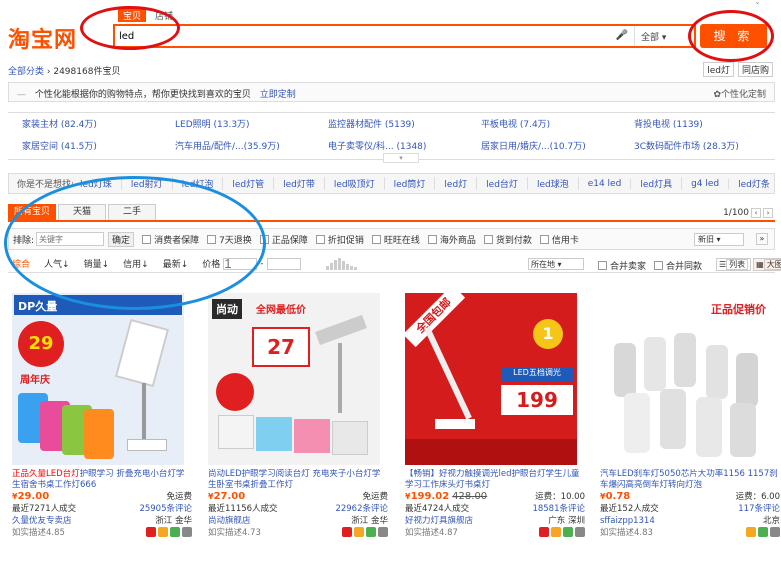 The width and height of the screenshot is (781, 564). What do you see at coordinates (359, 183) in the screenshot?
I see `suggestion-item: led吸顶灯` at bounding box center [359, 183].